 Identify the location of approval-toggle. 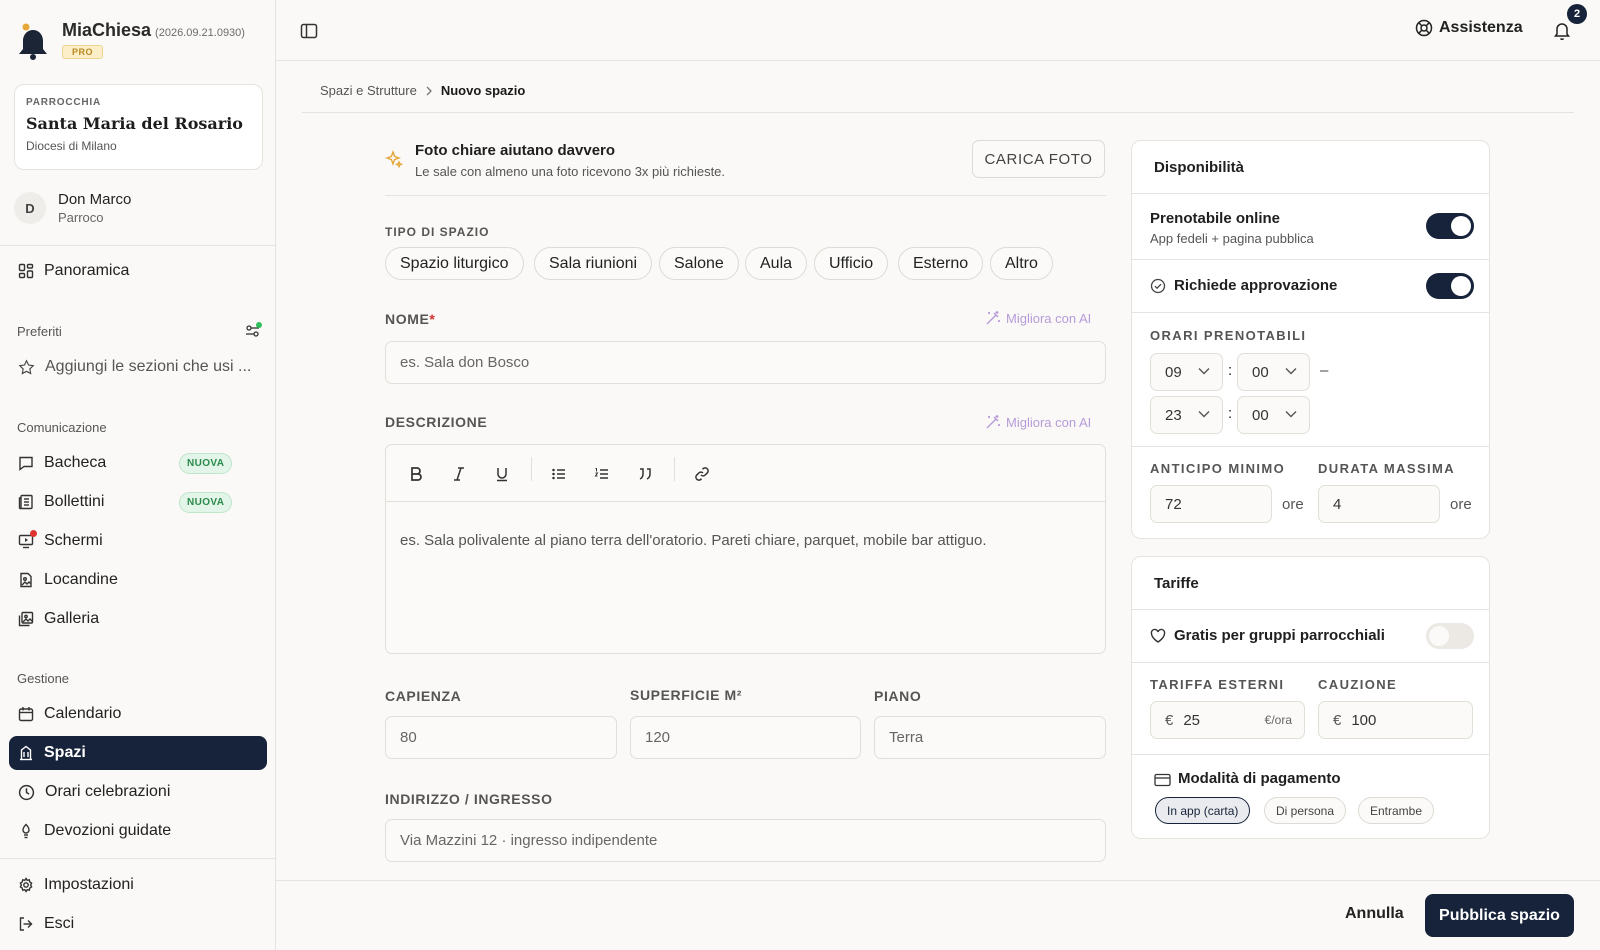
(1450, 286).